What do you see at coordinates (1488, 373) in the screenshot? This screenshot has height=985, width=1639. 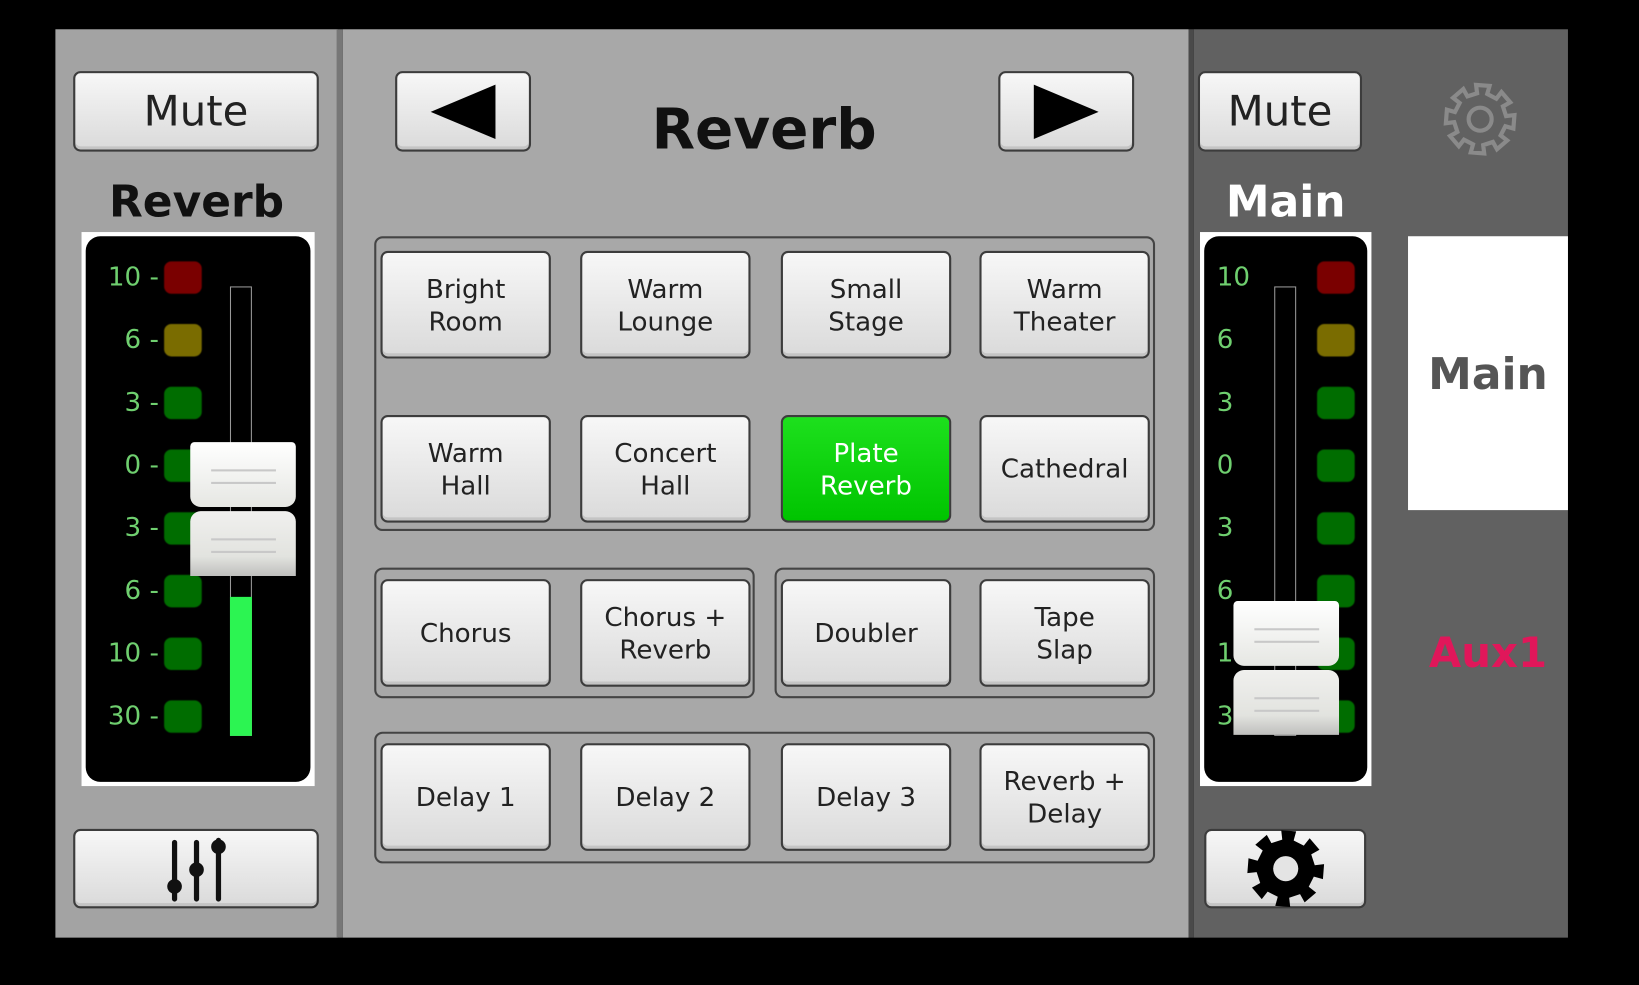 I see `tab-main: Main` at bounding box center [1488, 373].